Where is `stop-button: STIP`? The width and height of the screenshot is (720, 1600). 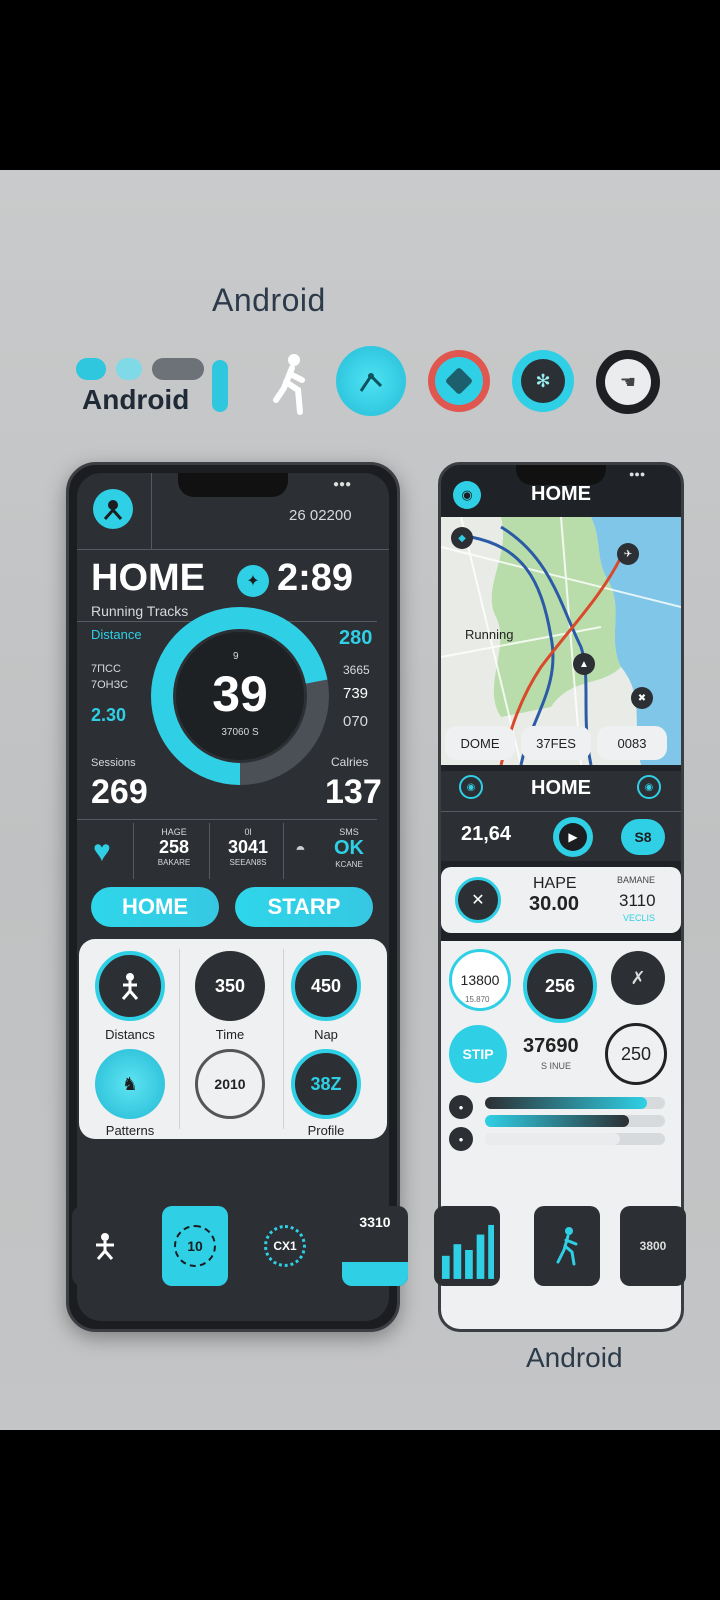 stop-button: STIP is located at coordinates (478, 1054).